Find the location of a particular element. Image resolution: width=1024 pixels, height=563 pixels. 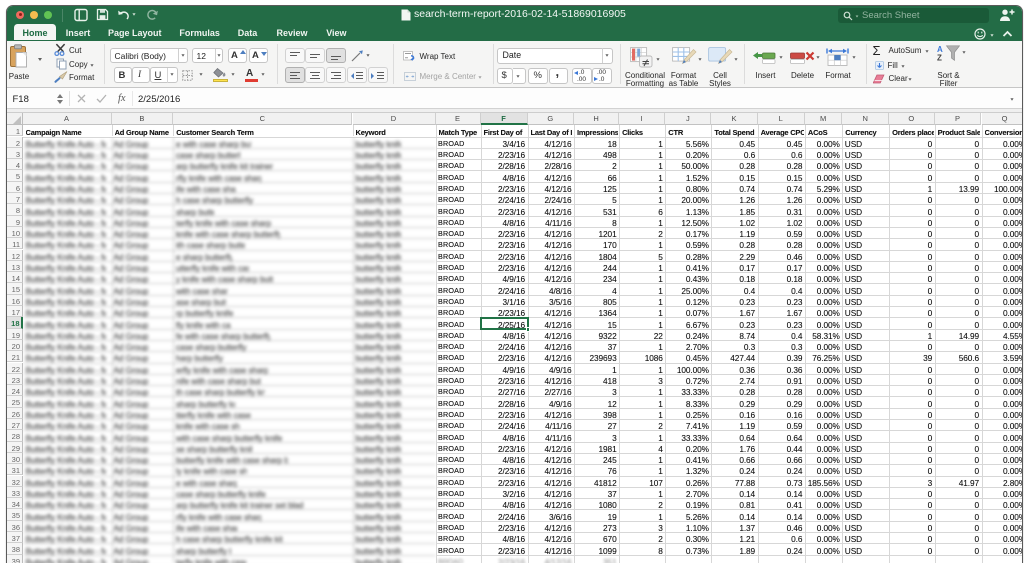

svg-text: Z is located at coordinates (939, 57).